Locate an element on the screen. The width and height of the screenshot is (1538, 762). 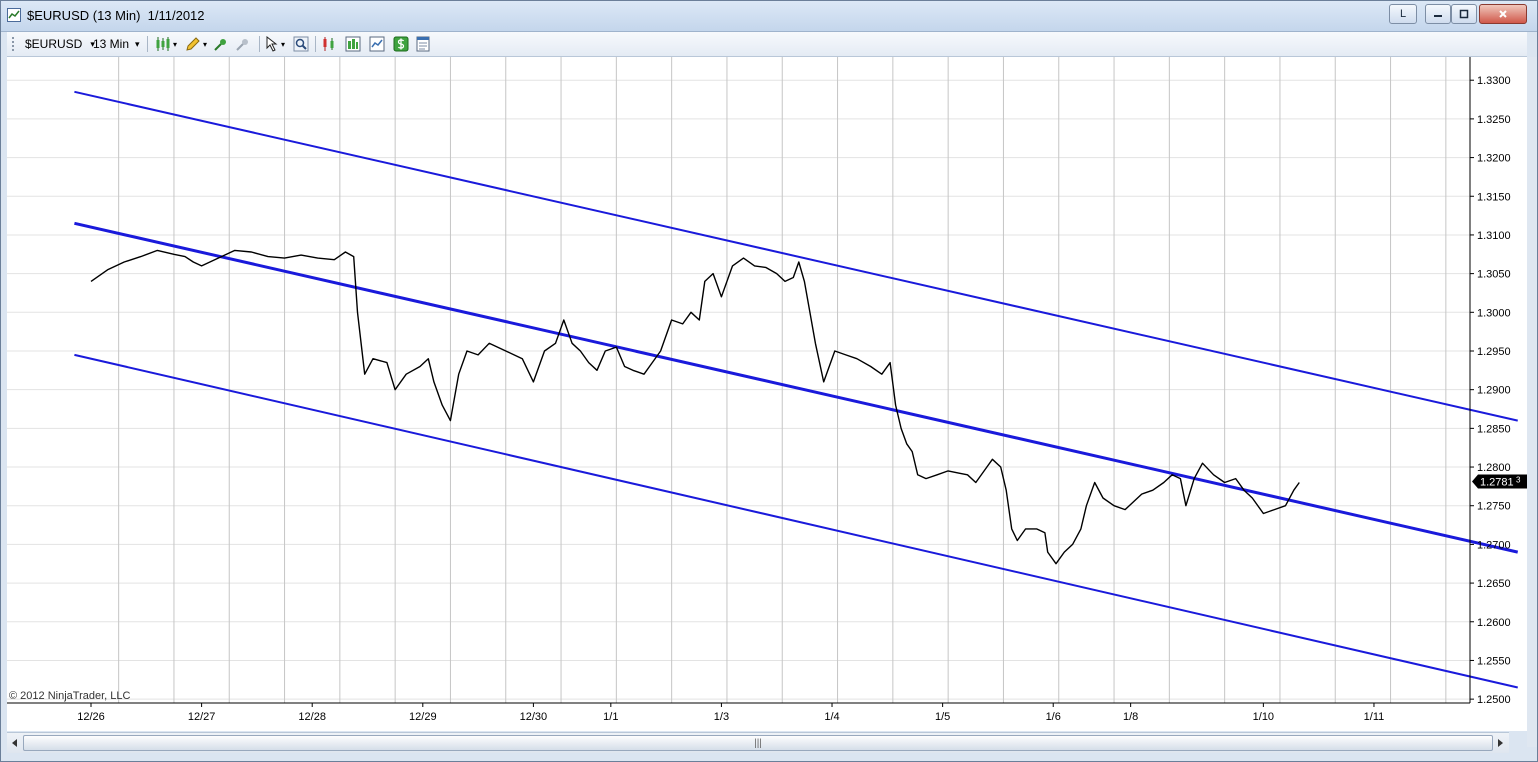
y-tick-label: 1.2550 is located at coordinates (1494, 661).